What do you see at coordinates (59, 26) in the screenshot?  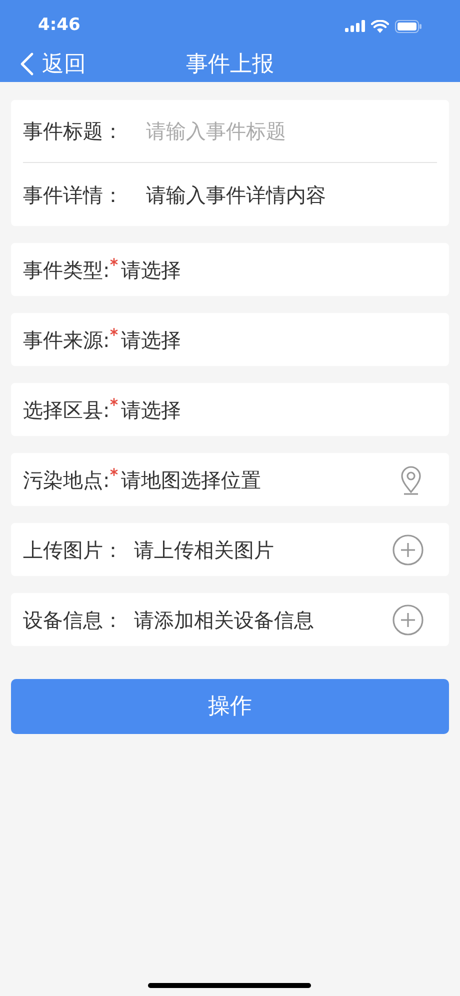 I see `status-time: 4:46` at bounding box center [59, 26].